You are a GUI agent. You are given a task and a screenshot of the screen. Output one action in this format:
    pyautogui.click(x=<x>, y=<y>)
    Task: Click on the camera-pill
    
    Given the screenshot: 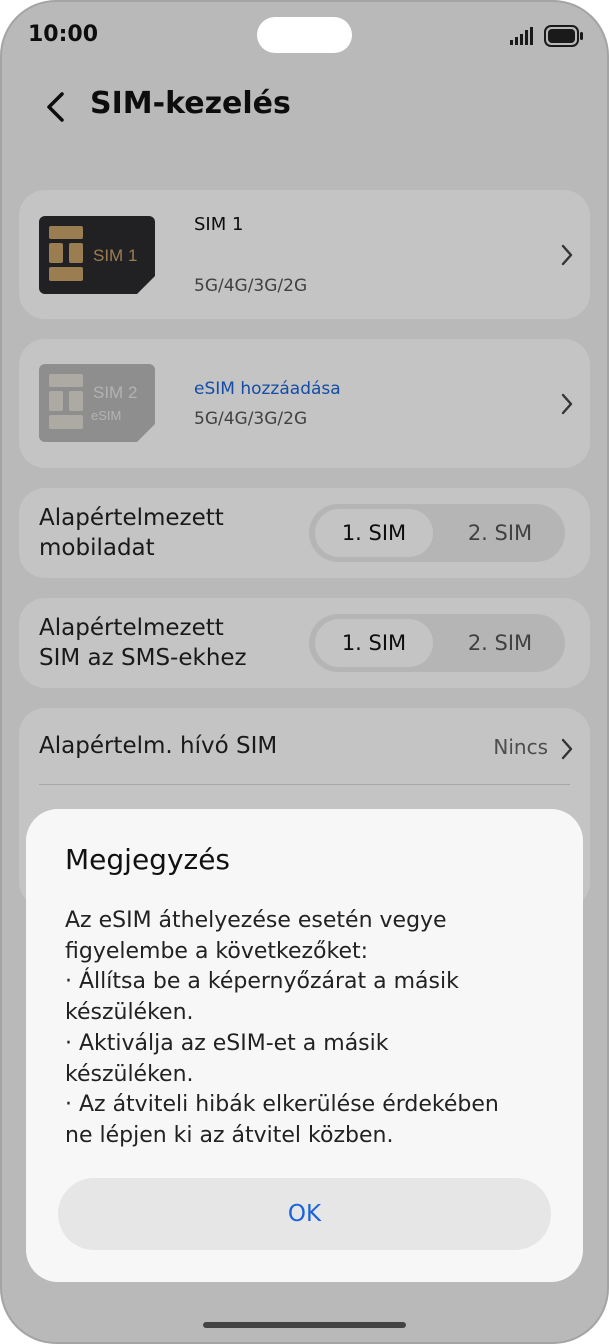 What is the action you would take?
    pyautogui.click(x=304, y=35)
    